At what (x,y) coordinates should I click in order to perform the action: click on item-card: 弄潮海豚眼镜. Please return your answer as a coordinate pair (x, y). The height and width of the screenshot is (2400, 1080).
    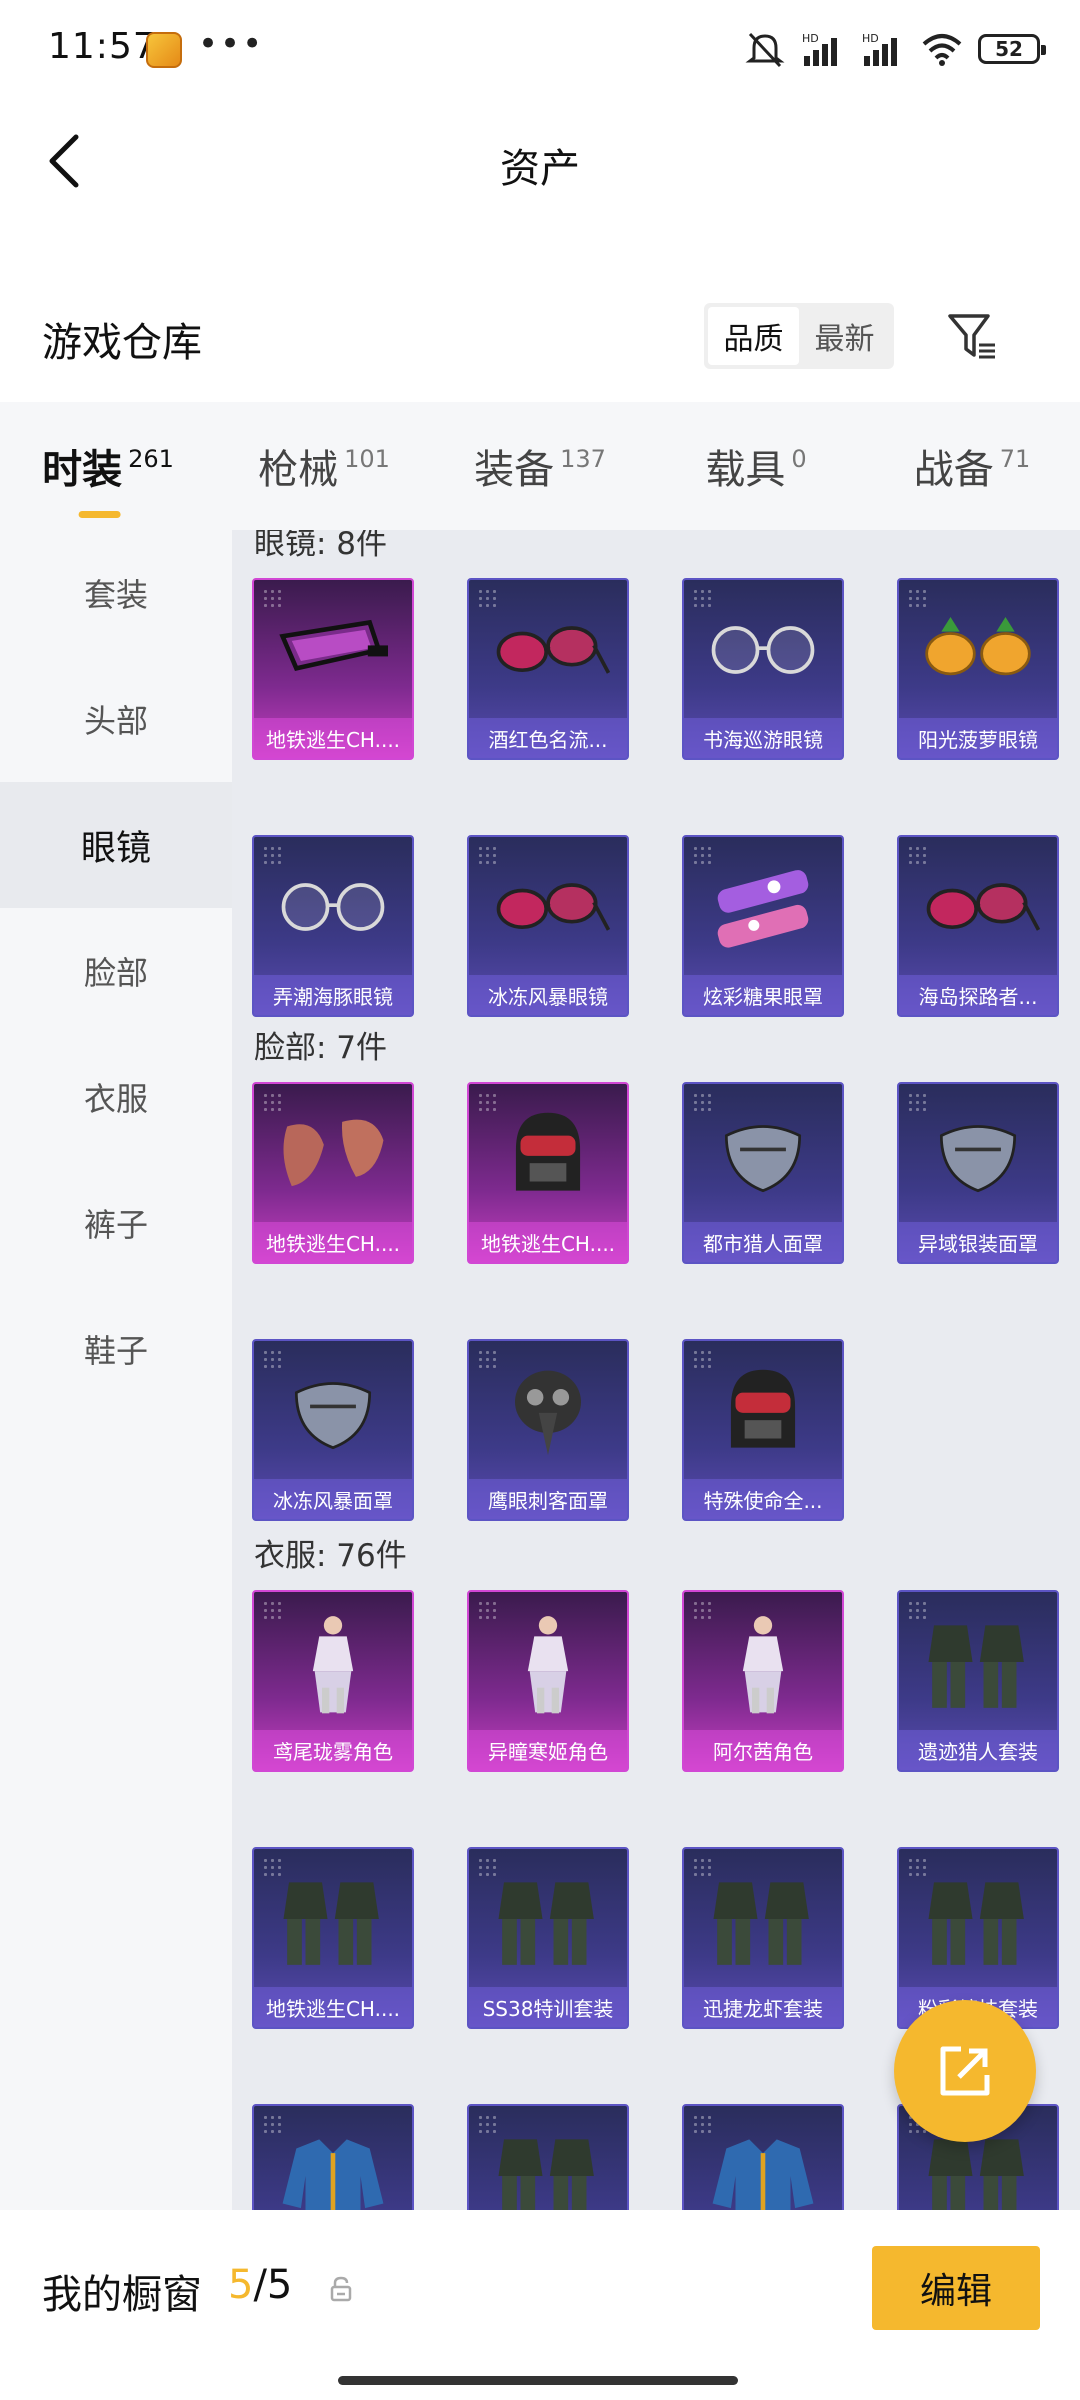
    Looking at the image, I should click on (333, 926).